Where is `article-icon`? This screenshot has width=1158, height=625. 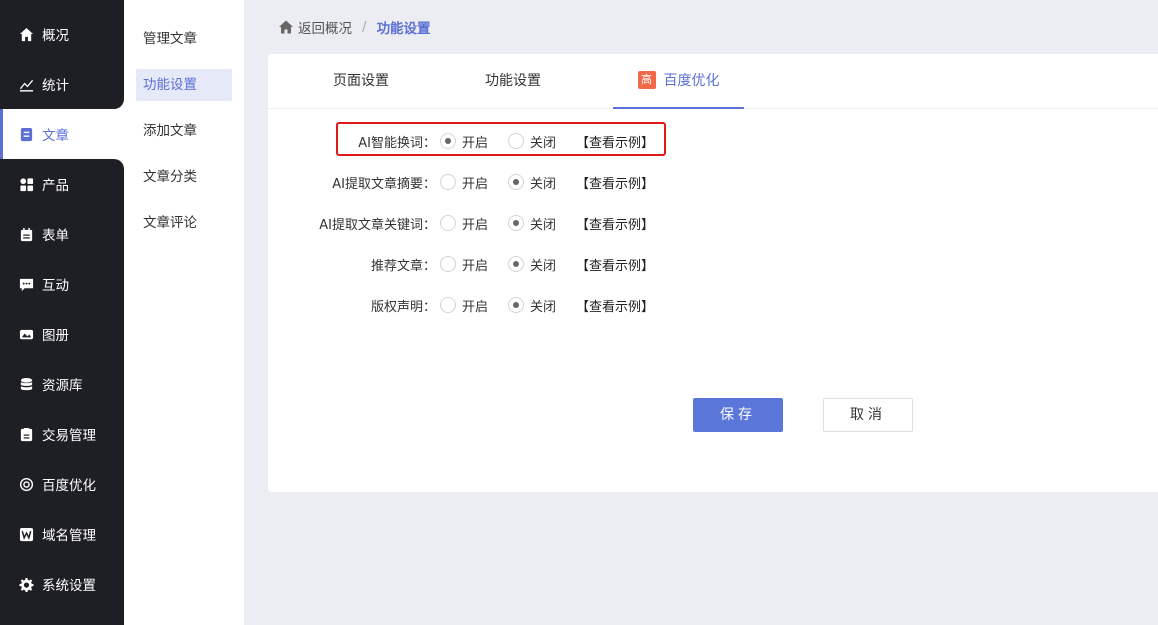 article-icon is located at coordinates (26, 134).